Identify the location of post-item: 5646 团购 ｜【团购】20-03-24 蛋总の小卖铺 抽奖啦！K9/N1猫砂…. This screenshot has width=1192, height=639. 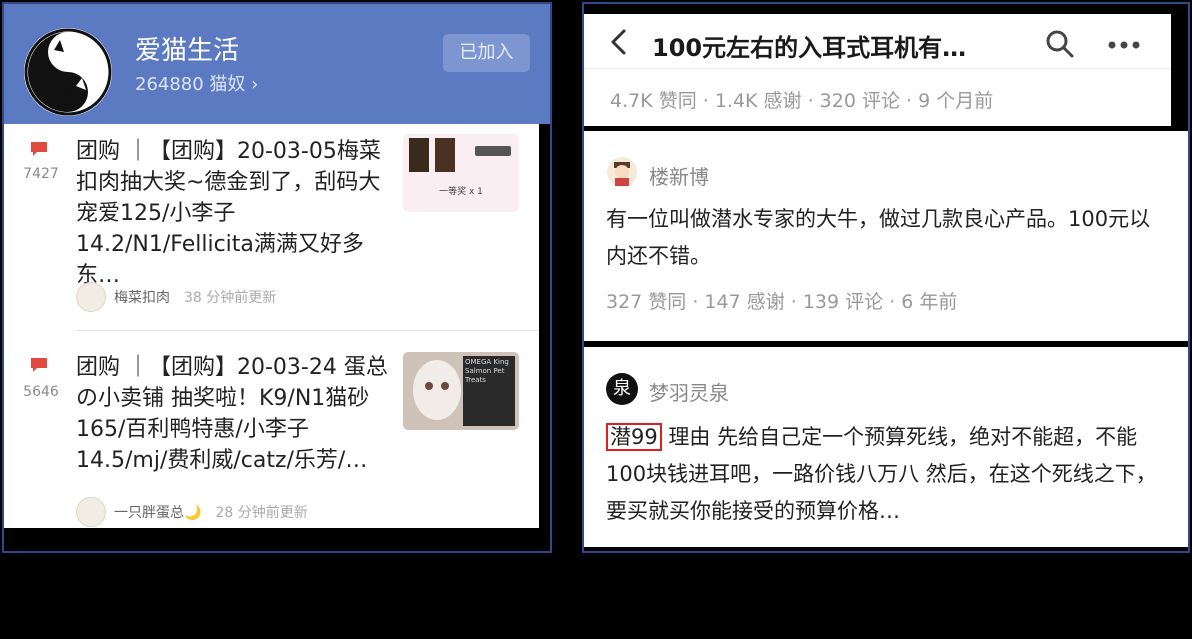
(271, 431).